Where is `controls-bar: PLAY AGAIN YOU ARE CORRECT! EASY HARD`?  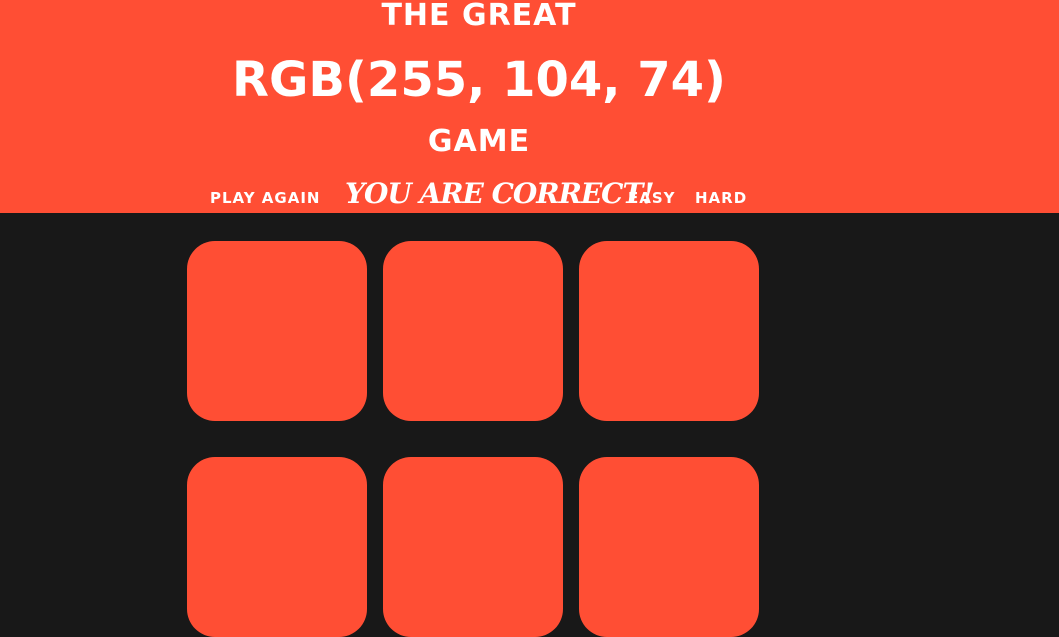 controls-bar: PLAY AGAIN YOU ARE CORRECT! EASY HARD is located at coordinates (529, 194).